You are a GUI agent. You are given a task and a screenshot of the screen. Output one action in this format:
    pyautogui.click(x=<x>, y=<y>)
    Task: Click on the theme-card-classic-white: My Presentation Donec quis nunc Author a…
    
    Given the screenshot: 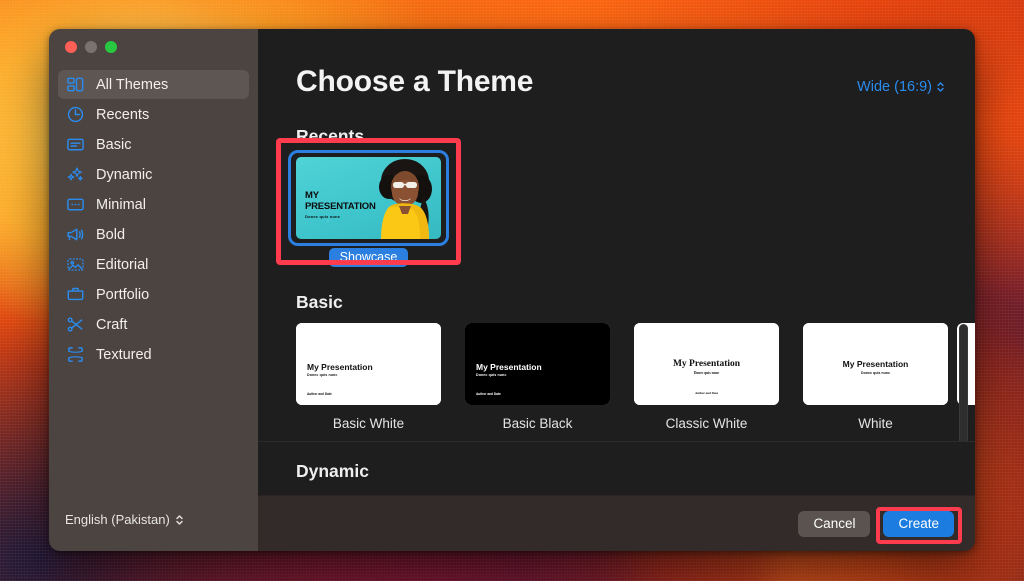 What is the action you would take?
    pyautogui.click(x=706, y=377)
    